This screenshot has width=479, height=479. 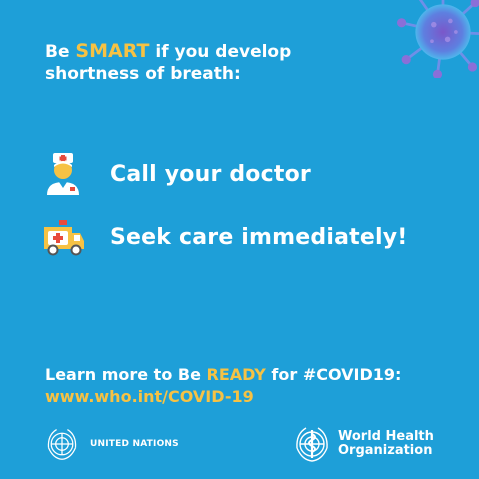 I want to click on headline-rest: if you develop, so click(x=220, y=52).